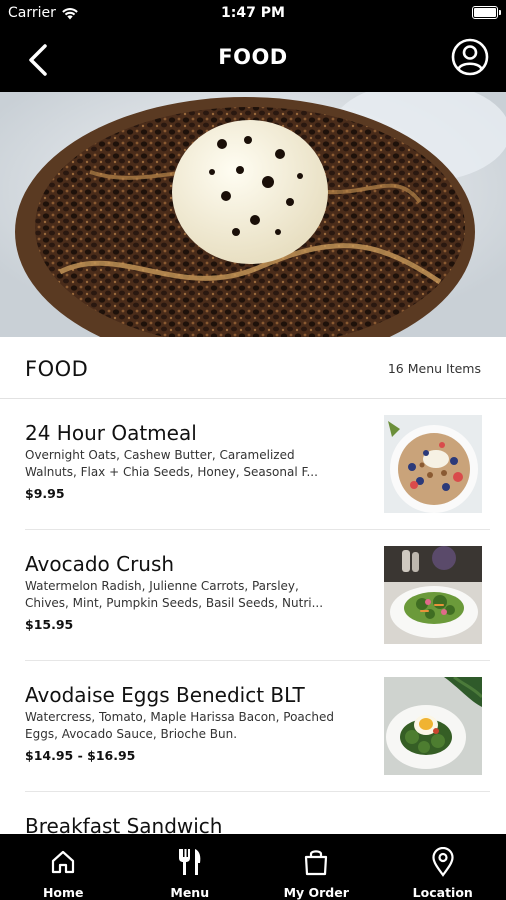 The width and height of the screenshot is (506, 900). I want to click on oatmeal-bowl-photo, so click(433, 464).